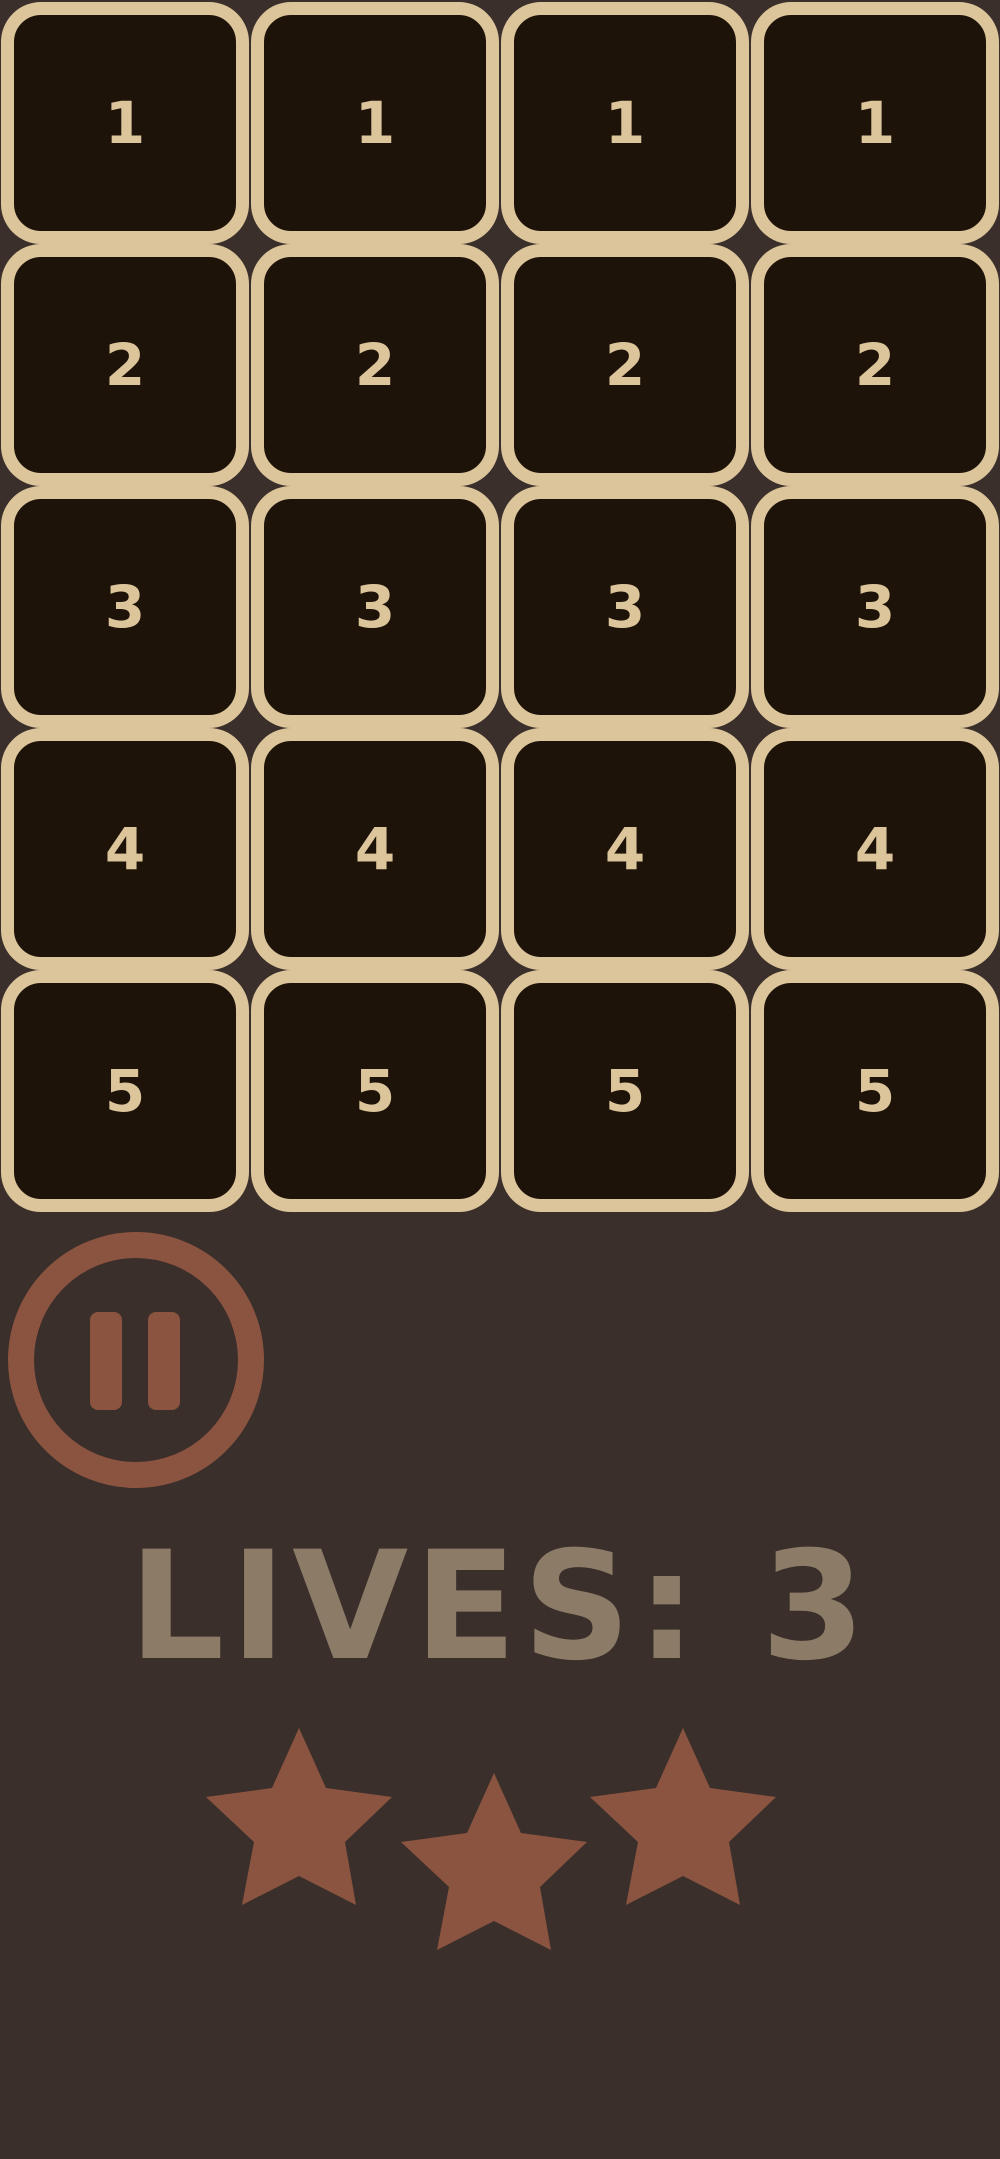  I want to click on pause-button, so click(136, 1360).